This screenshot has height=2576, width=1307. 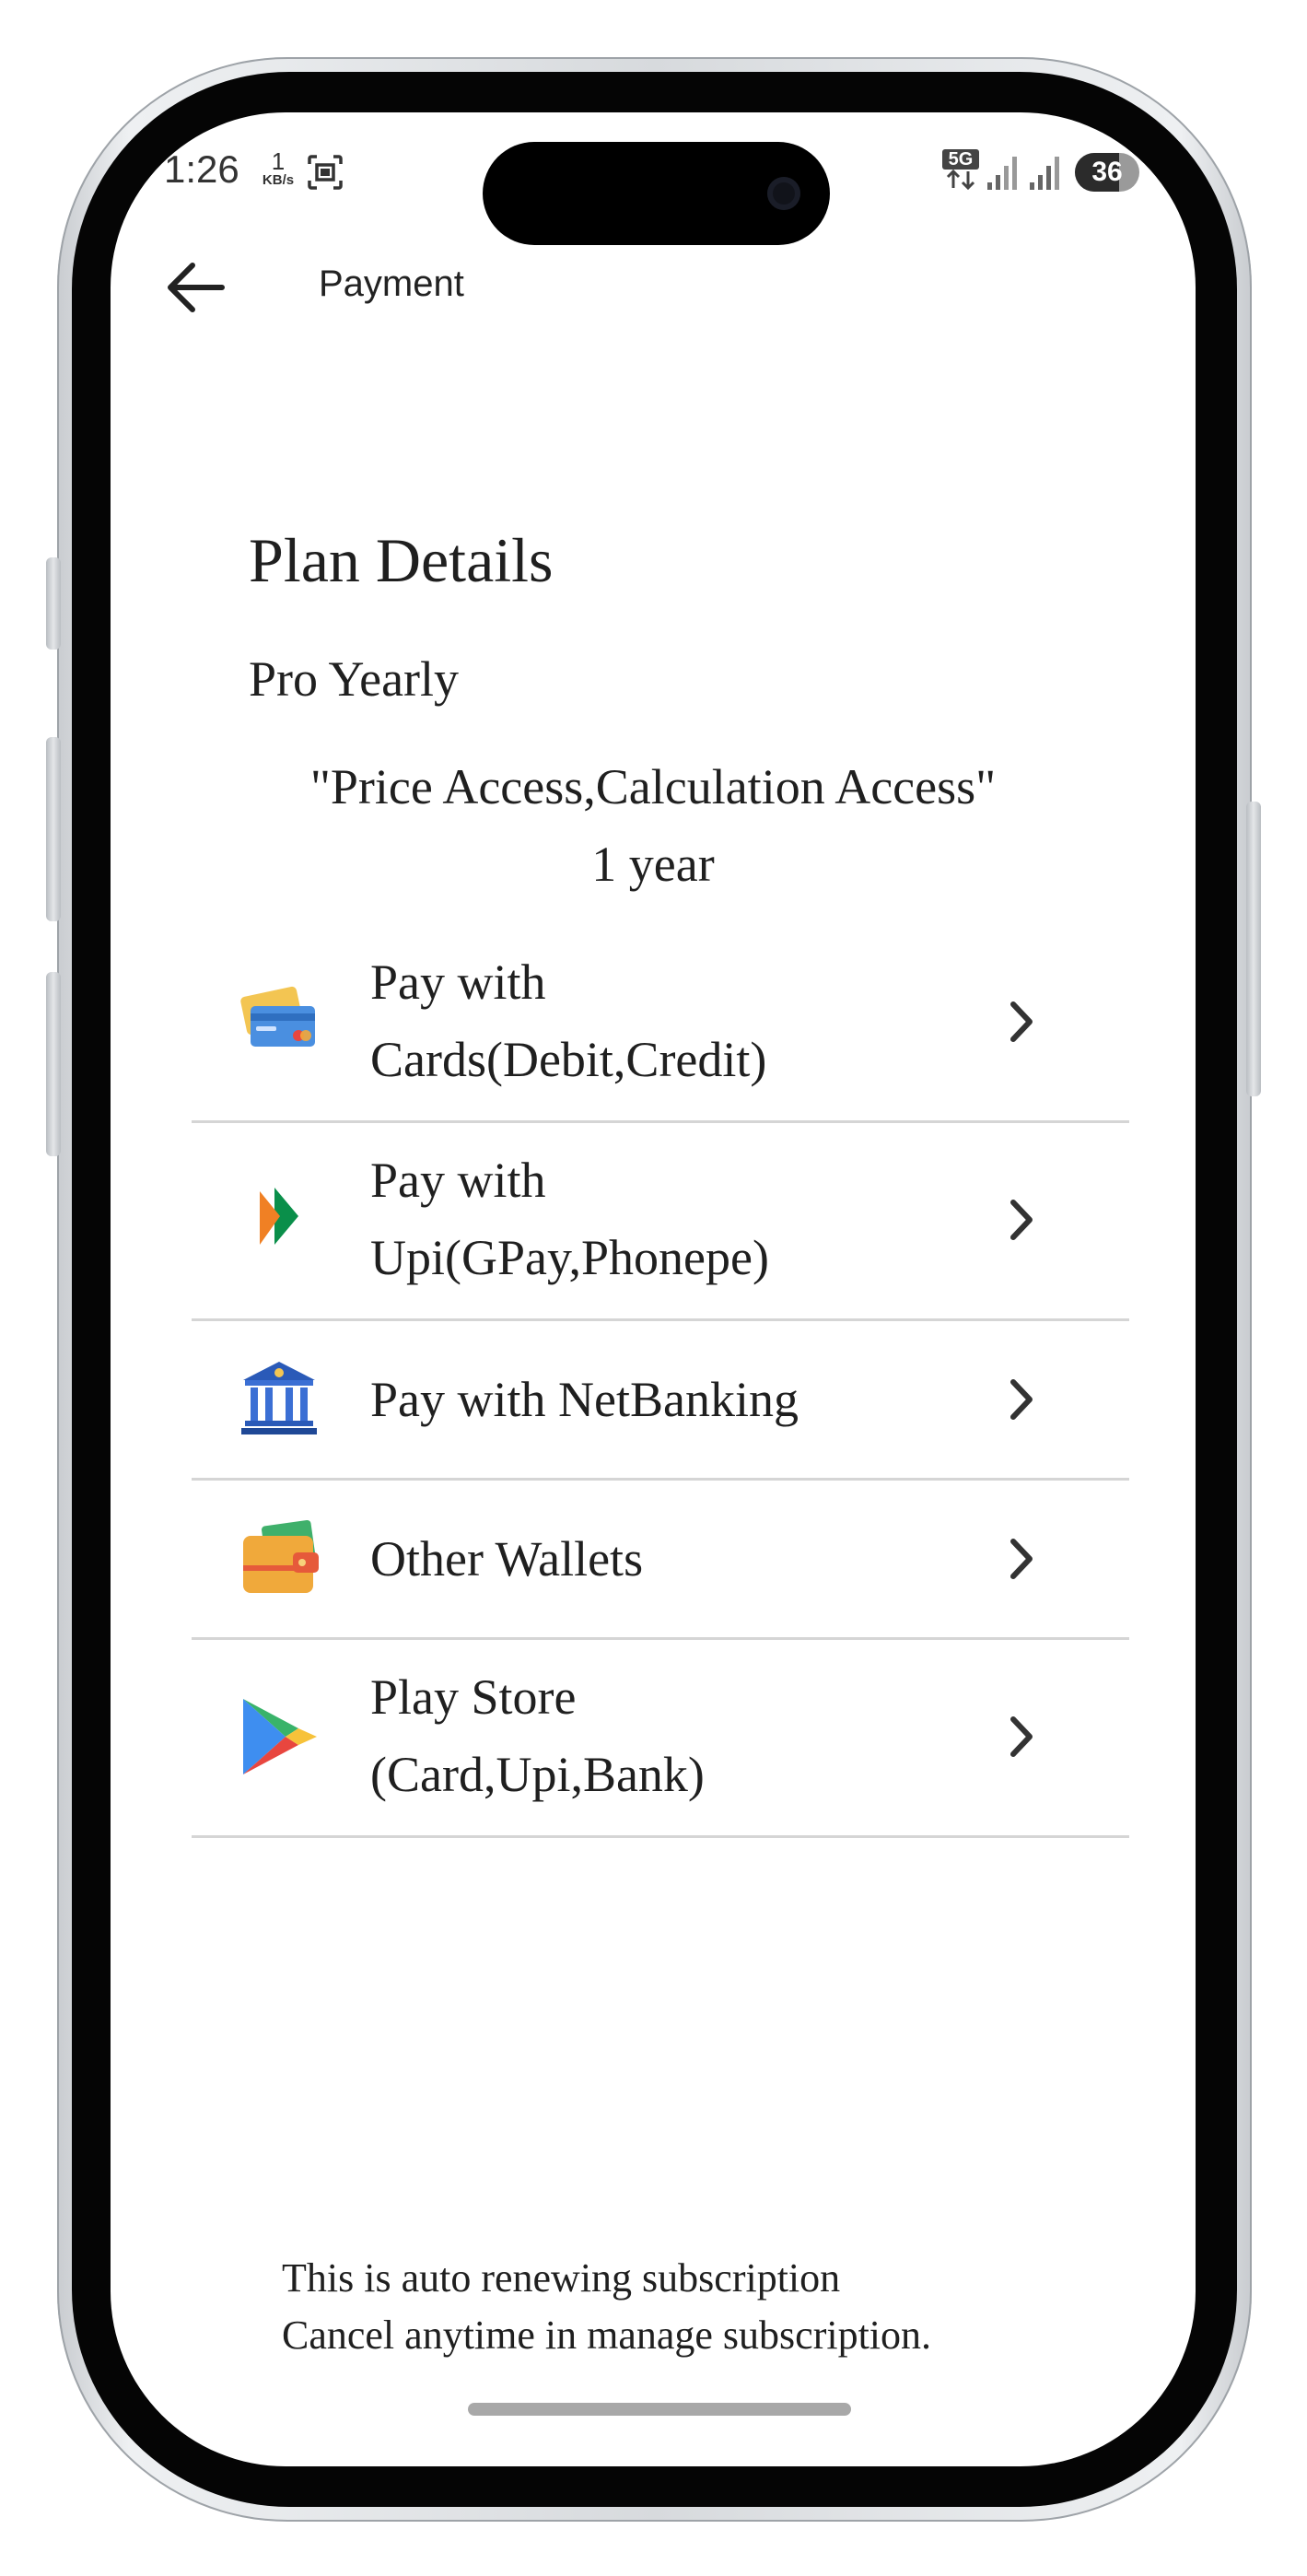 I want to click on other-wallets-option: Other Wallets, so click(x=660, y=1560).